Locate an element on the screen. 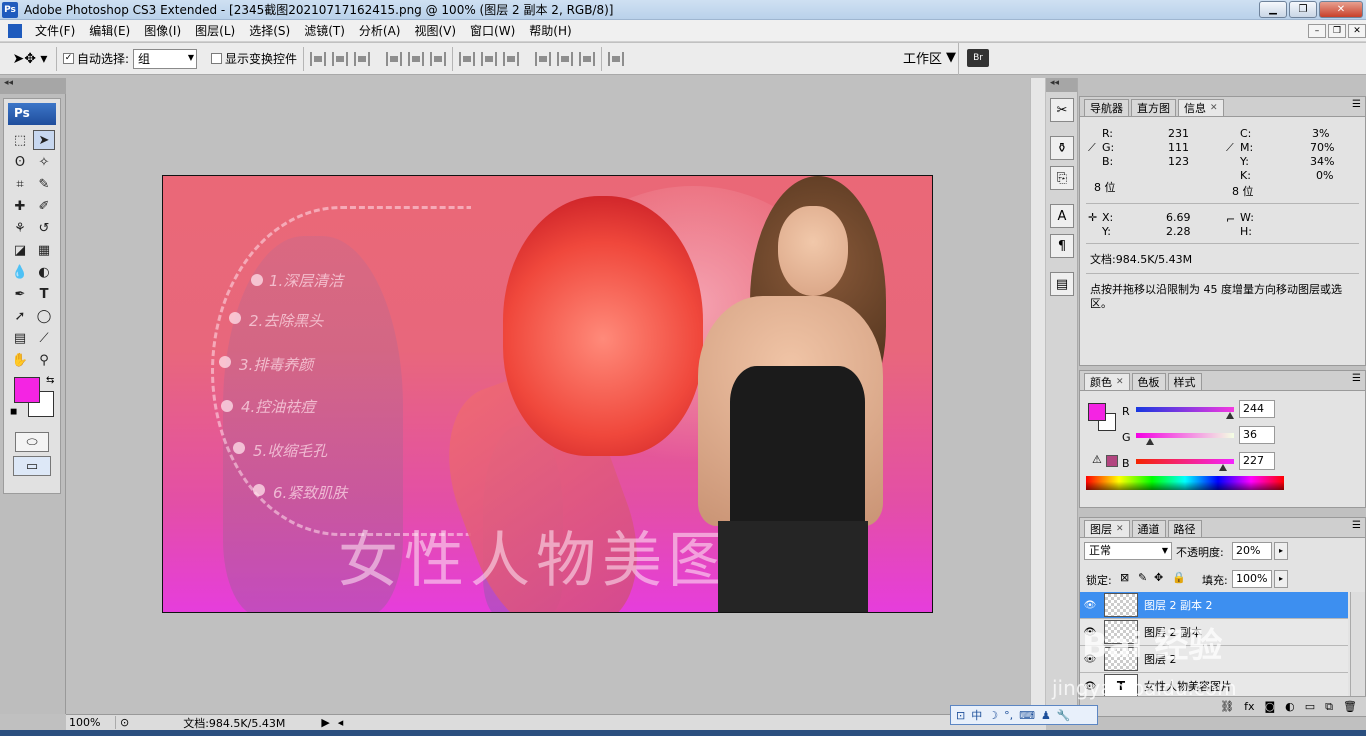  ime-mode: 中 is located at coordinates (976, 715).